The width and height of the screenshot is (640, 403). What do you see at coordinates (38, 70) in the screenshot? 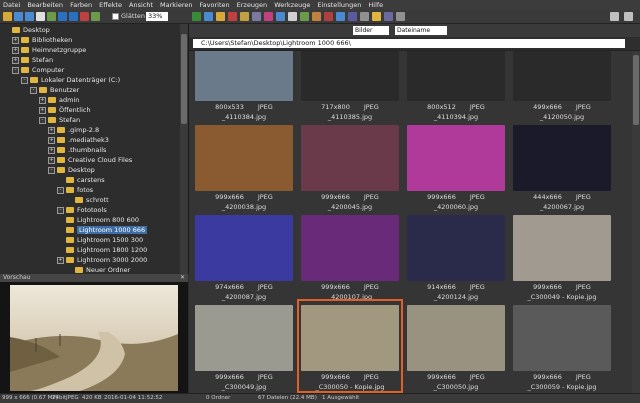
I see `tree-item: - Computer` at bounding box center [38, 70].